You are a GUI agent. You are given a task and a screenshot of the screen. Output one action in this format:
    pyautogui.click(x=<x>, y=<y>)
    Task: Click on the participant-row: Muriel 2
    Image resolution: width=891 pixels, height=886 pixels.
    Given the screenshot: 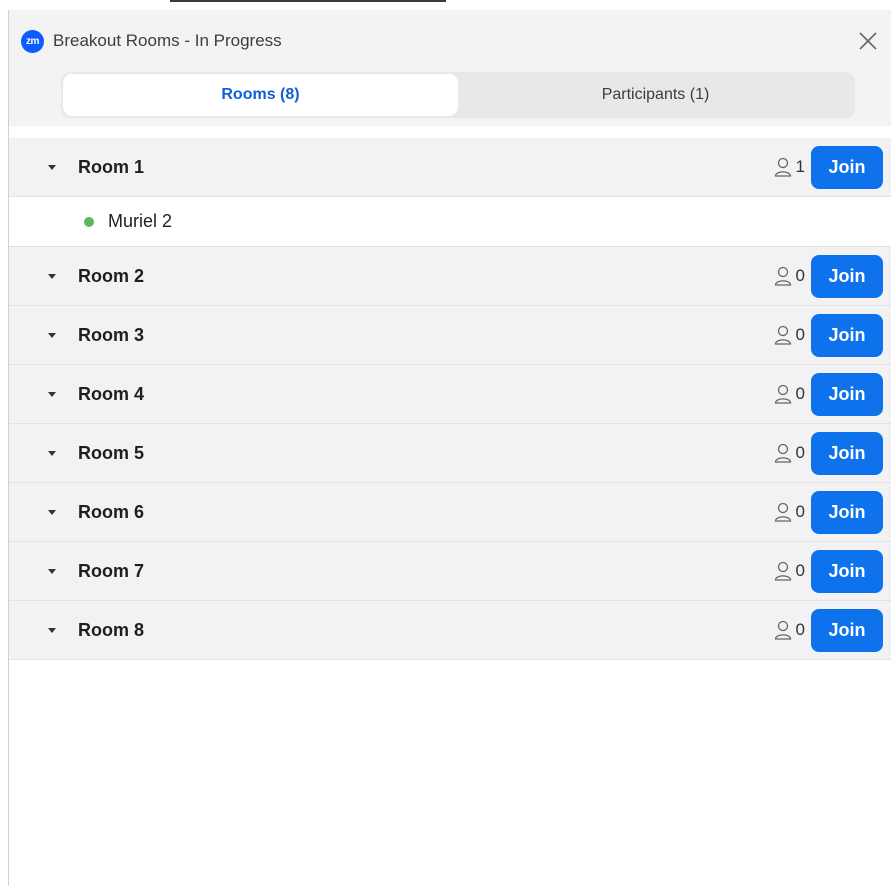 What is the action you would take?
    pyautogui.click(x=450, y=222)
    